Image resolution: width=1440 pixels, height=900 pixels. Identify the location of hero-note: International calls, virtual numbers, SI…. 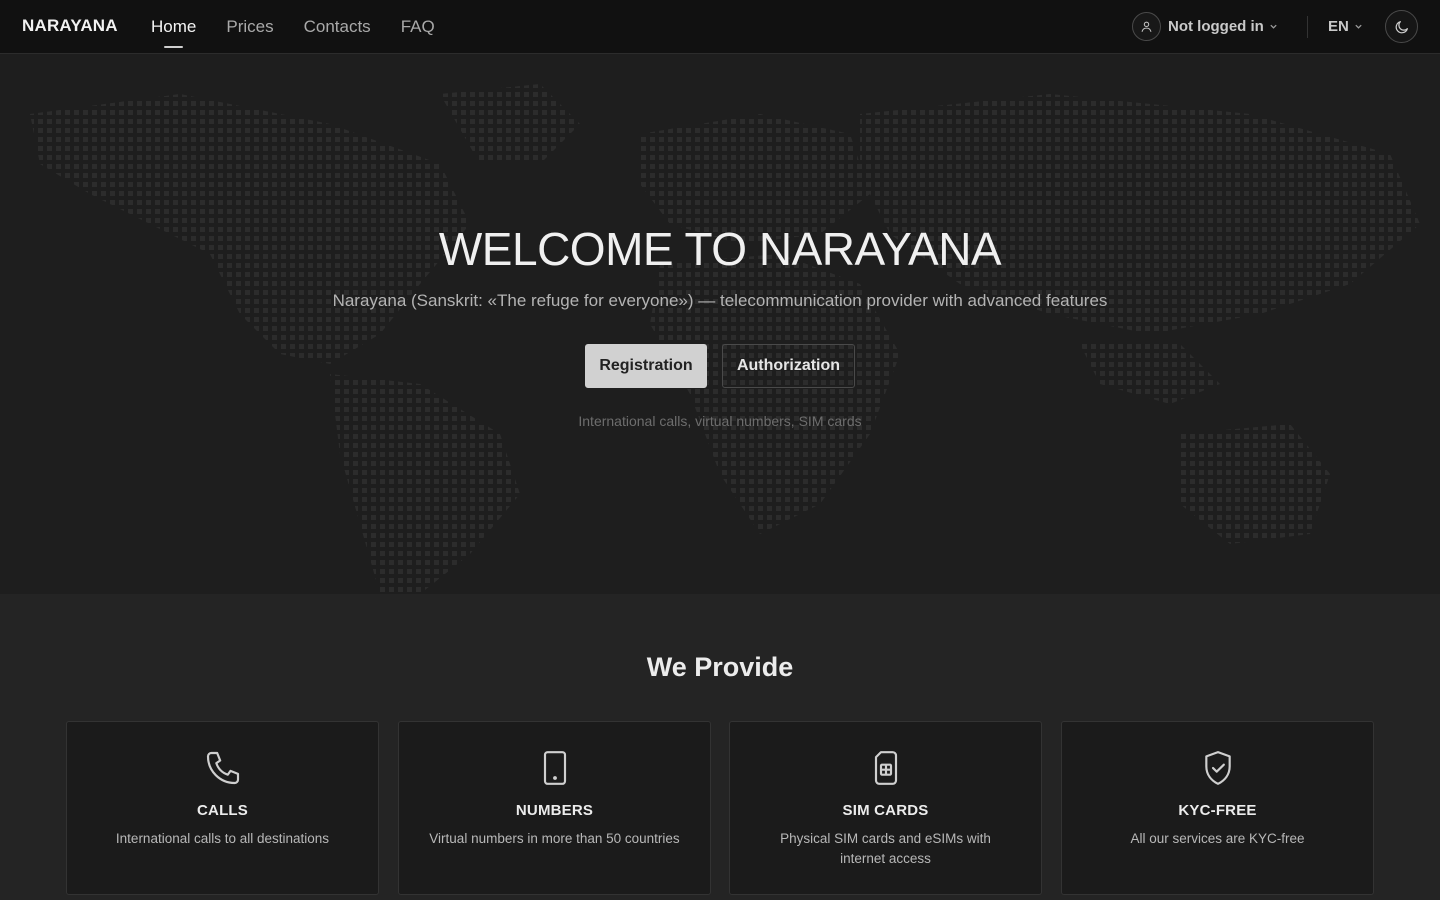
(720, 421).